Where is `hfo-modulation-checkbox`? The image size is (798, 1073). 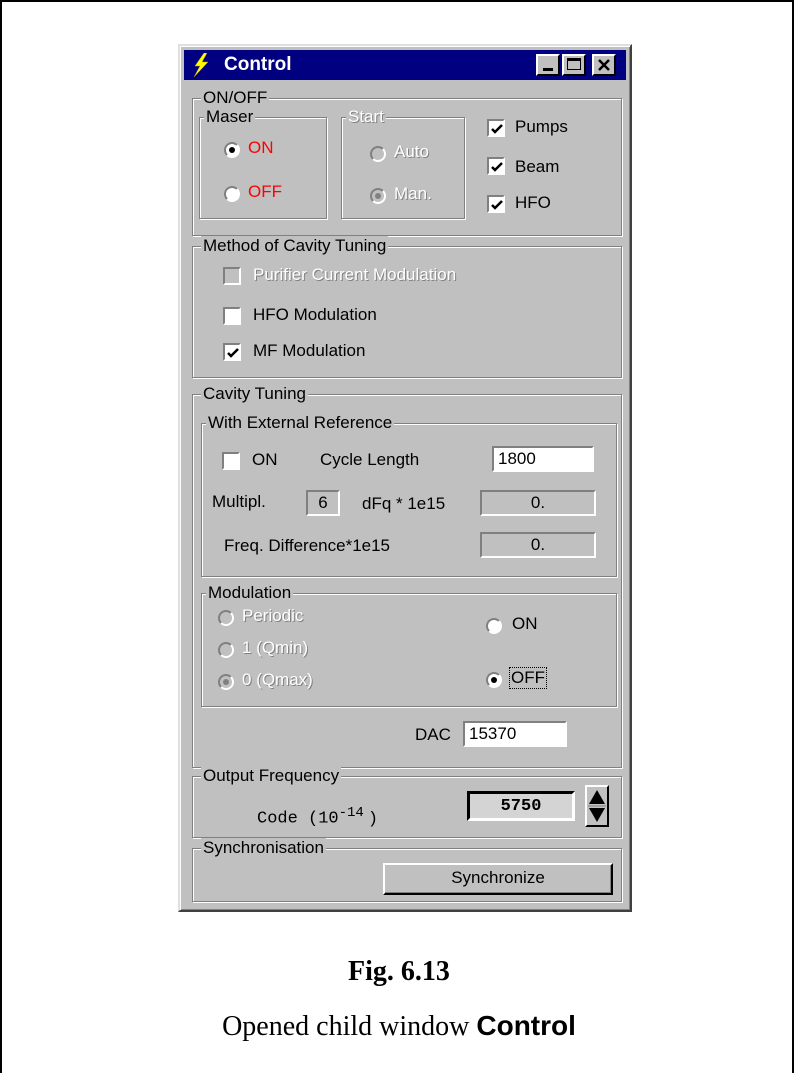 hfo-modulation-checkbox is located at coordinates (232, 316).